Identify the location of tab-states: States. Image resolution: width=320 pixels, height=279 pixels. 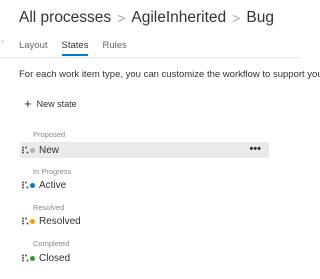
(74, 48).